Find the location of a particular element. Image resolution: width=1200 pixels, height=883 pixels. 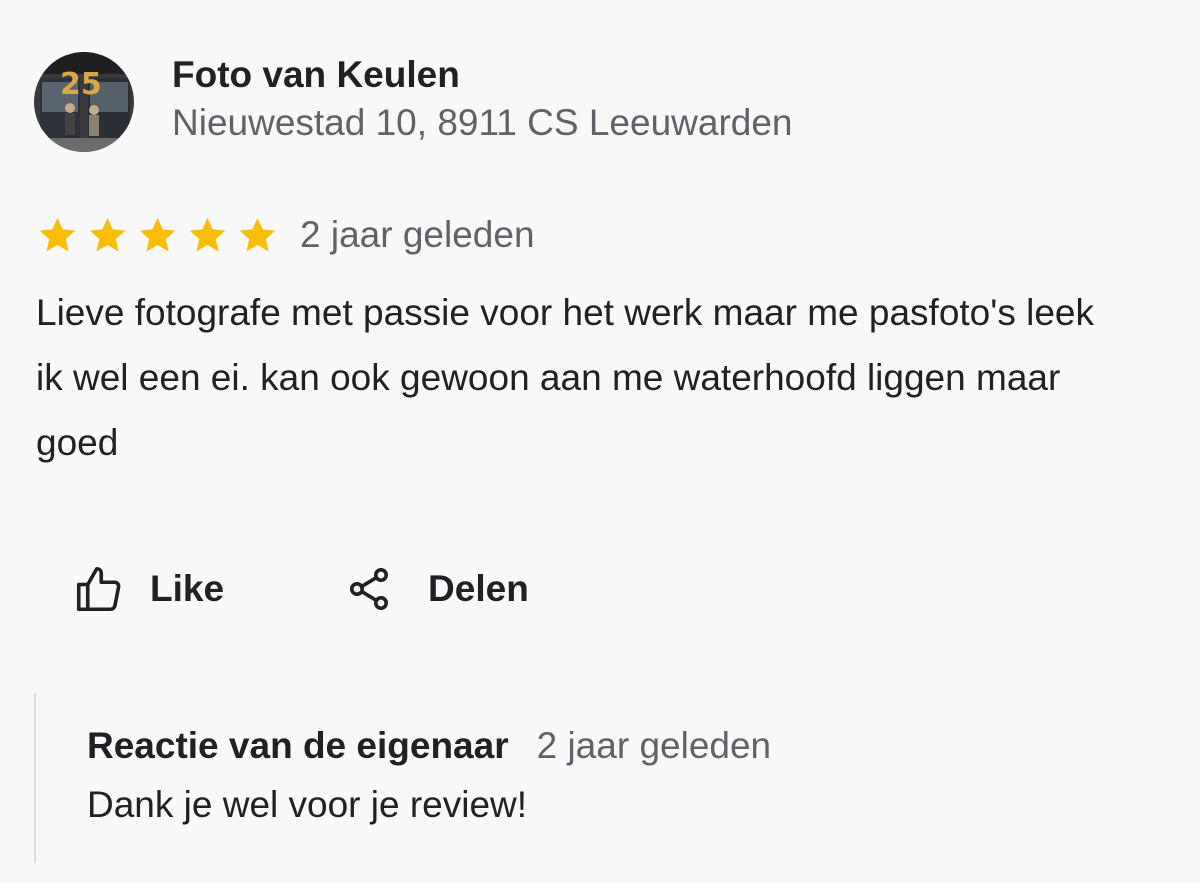

business-avatar: 25 is located at coordinates (84, 102).